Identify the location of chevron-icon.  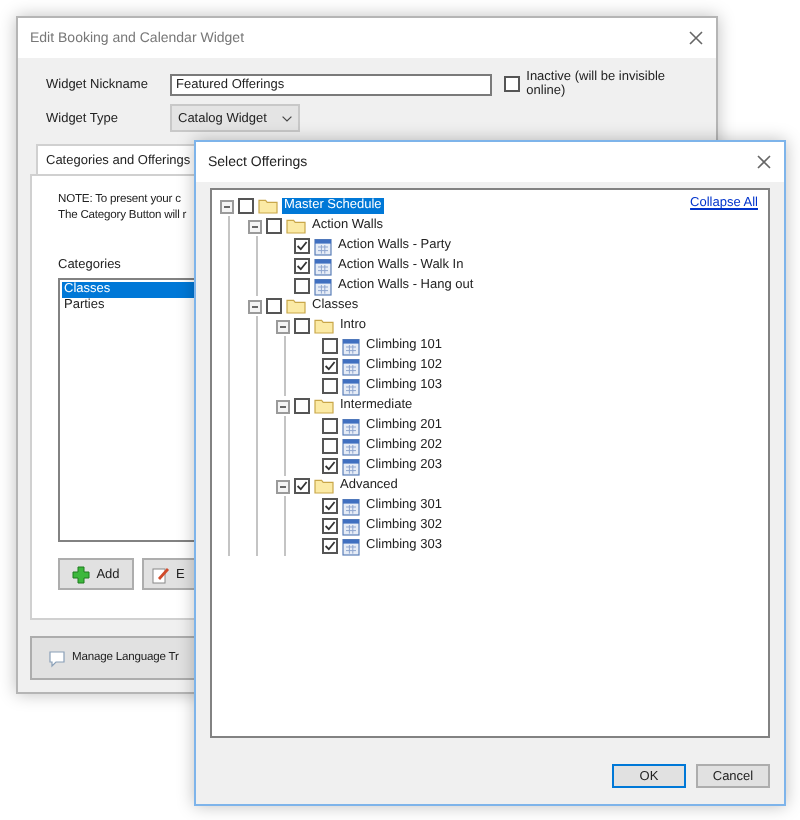
(287, 118).